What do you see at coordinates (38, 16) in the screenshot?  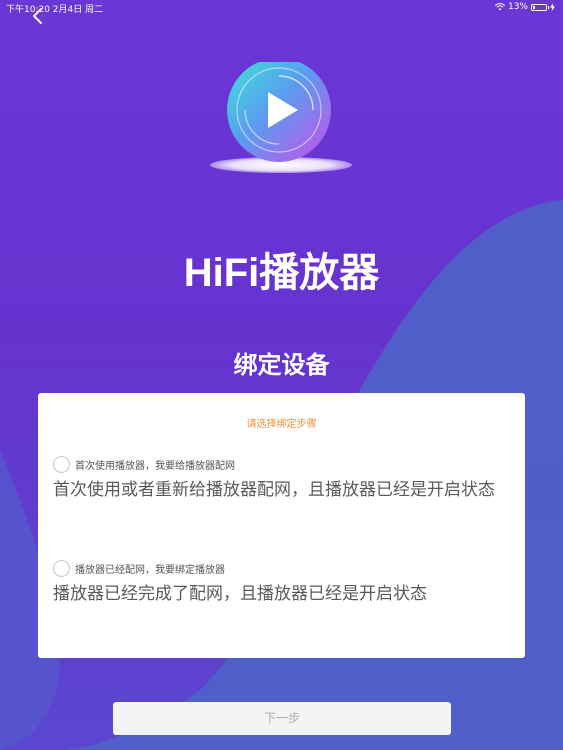 I see `back-arrow-icon` at bounding box center [38, 16].